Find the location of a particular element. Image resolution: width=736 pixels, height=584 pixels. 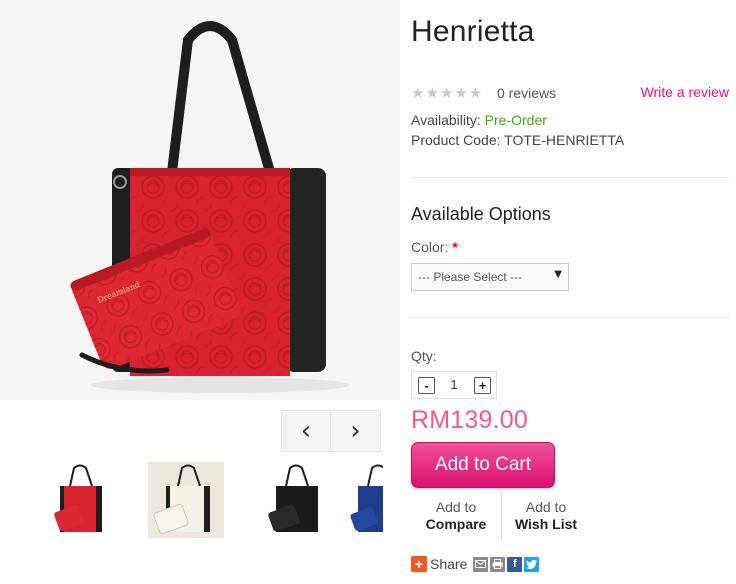

gallery-prev-button: ‹ is located at coordinates (306, 431).